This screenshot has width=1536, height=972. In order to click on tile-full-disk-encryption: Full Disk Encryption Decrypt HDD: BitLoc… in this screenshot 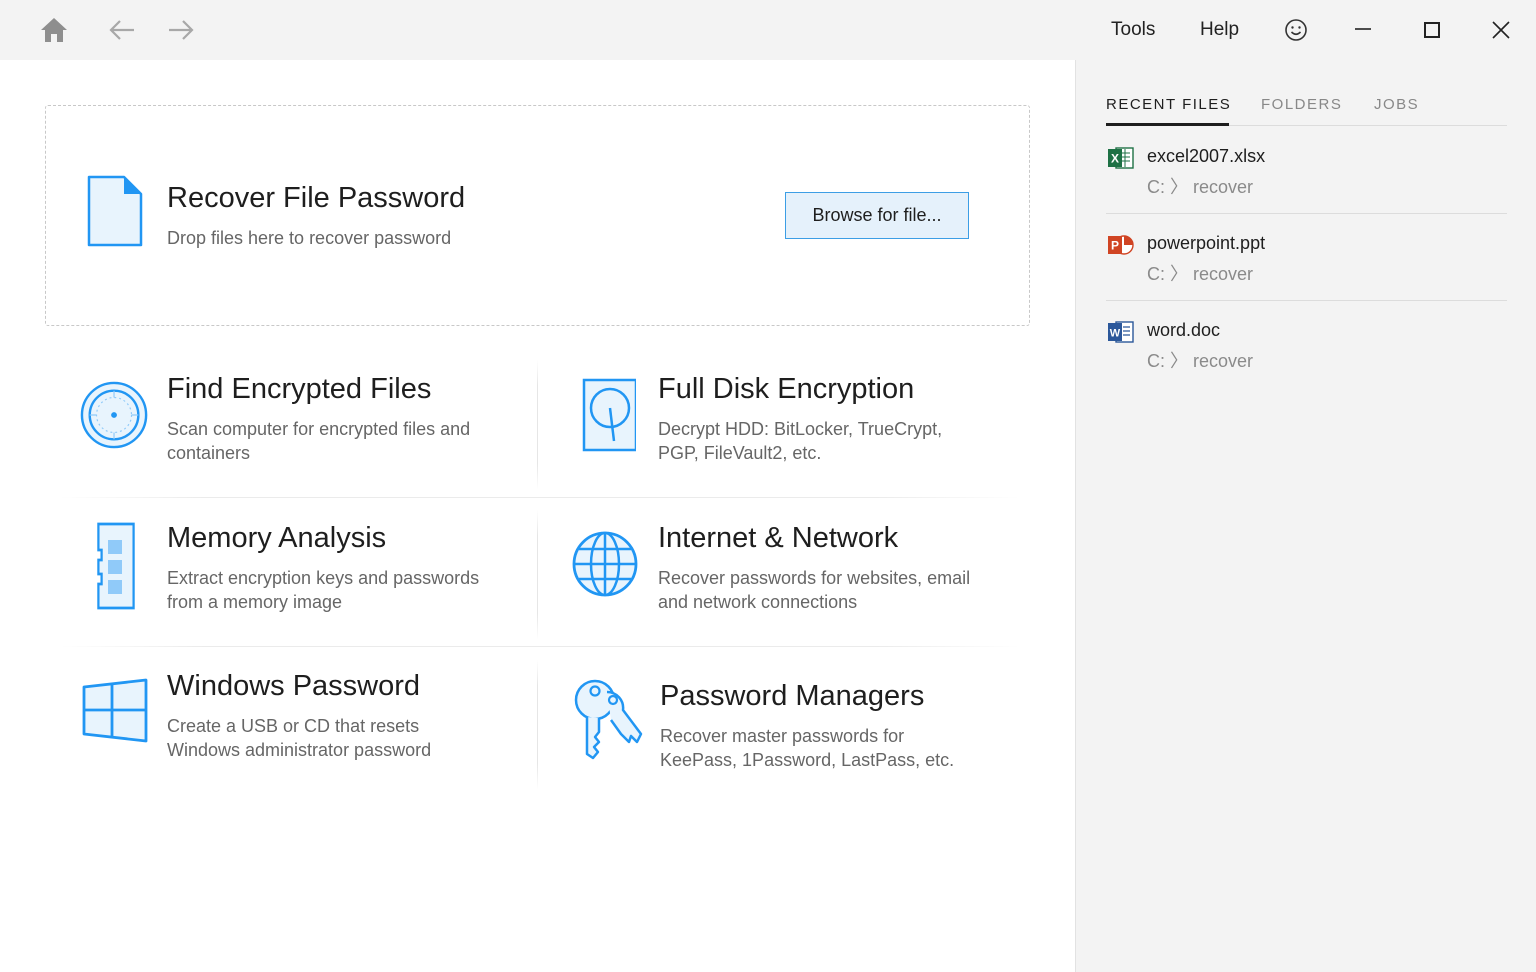, I will do `click(806, 440)`.